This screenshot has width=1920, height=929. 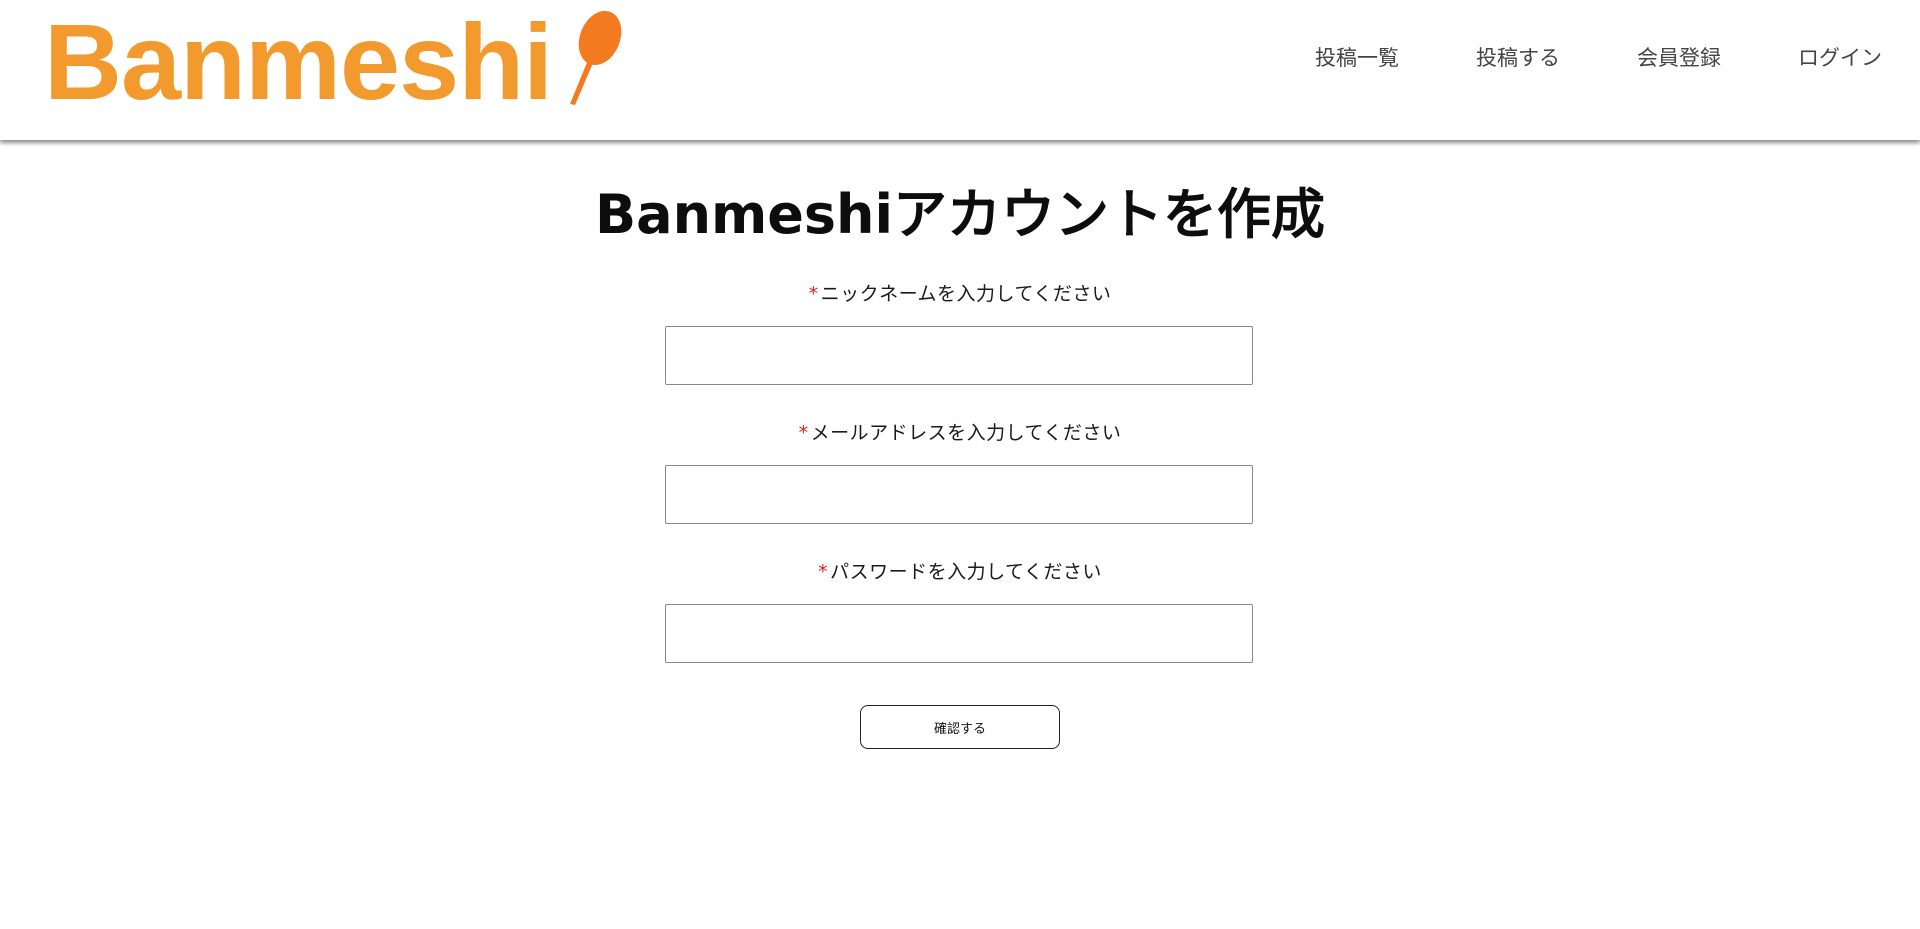 What do you see at coordinates (298, 61) in the screenshot?
I see `logo-wordmark: Banmeshi` at bounding box center [298, 61].